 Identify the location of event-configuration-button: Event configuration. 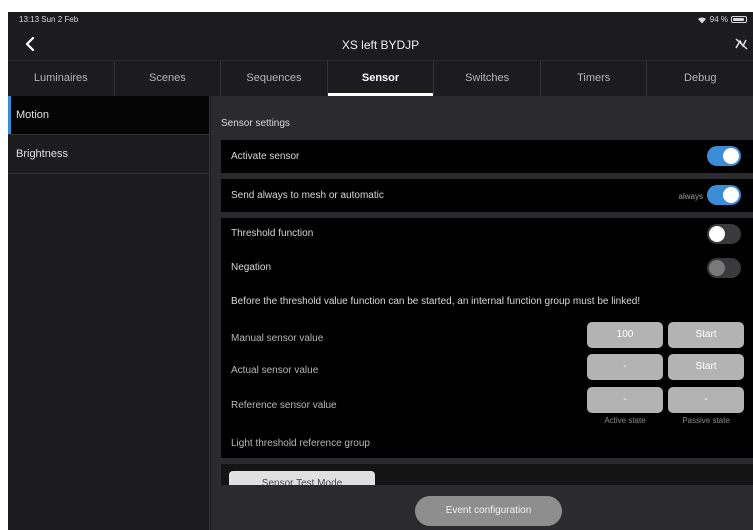
(488, 511).